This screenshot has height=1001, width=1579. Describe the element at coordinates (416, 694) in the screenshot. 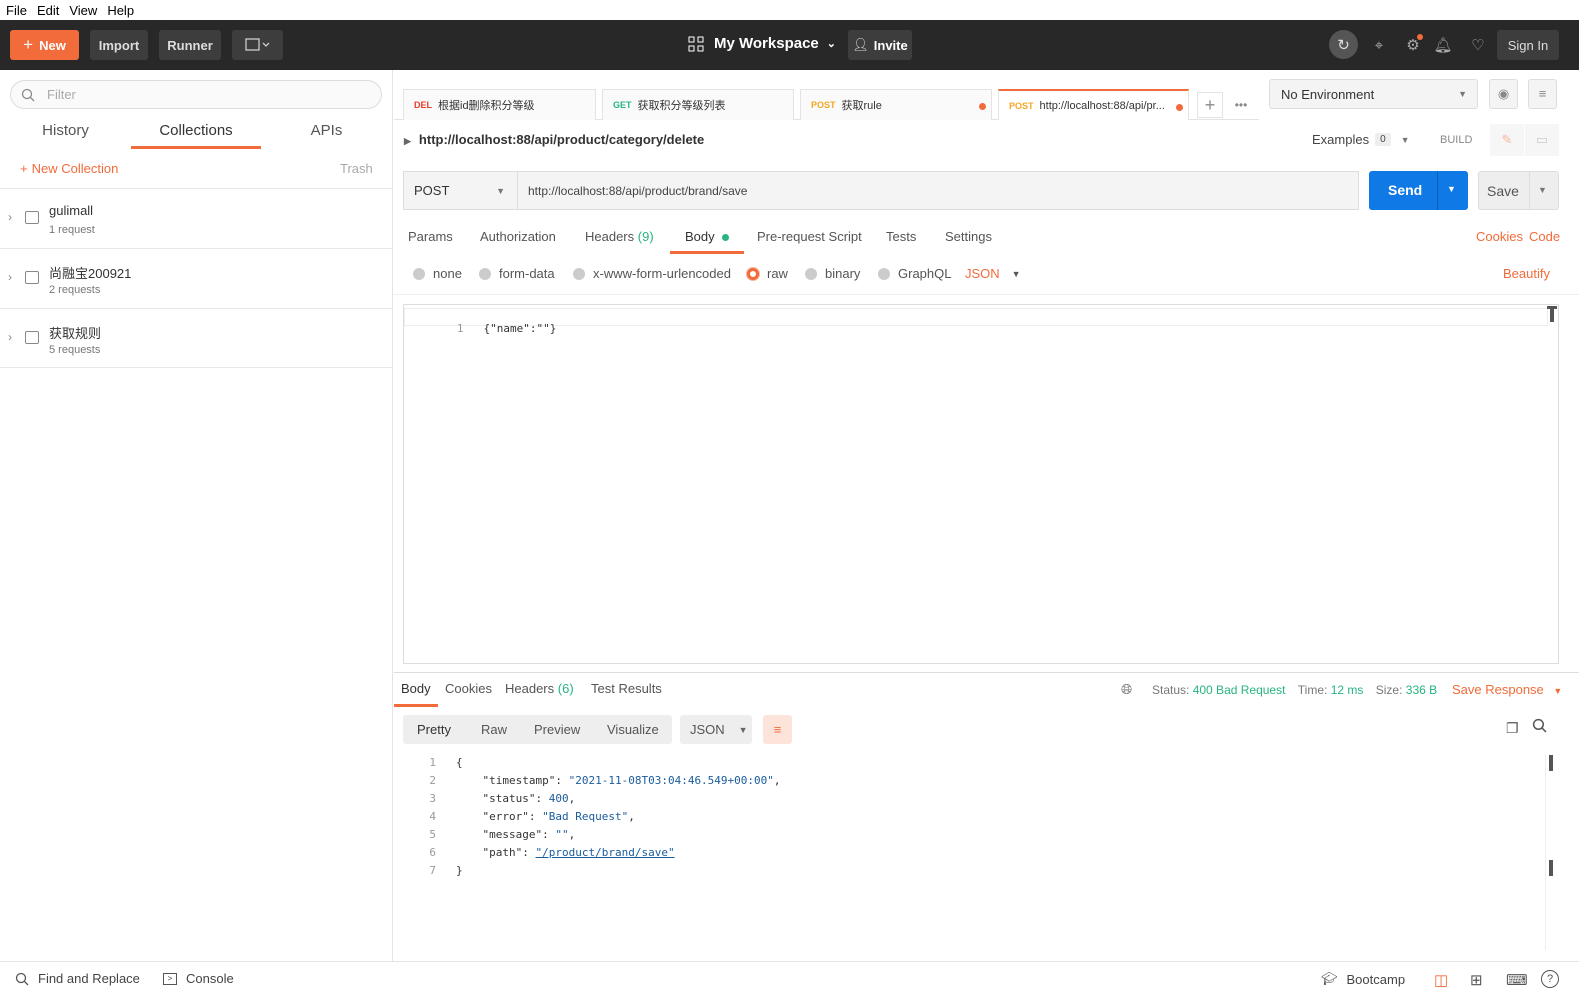

I see `response-tab-body: Body` at that location.